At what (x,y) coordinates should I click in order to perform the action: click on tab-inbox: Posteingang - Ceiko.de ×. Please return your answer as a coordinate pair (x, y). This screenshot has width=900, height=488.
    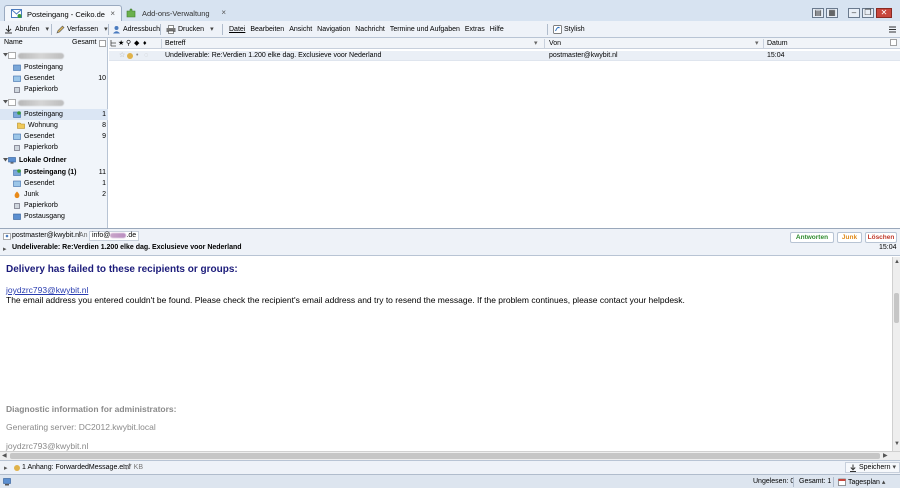
    Looking at the image, I should click on (63, 13).